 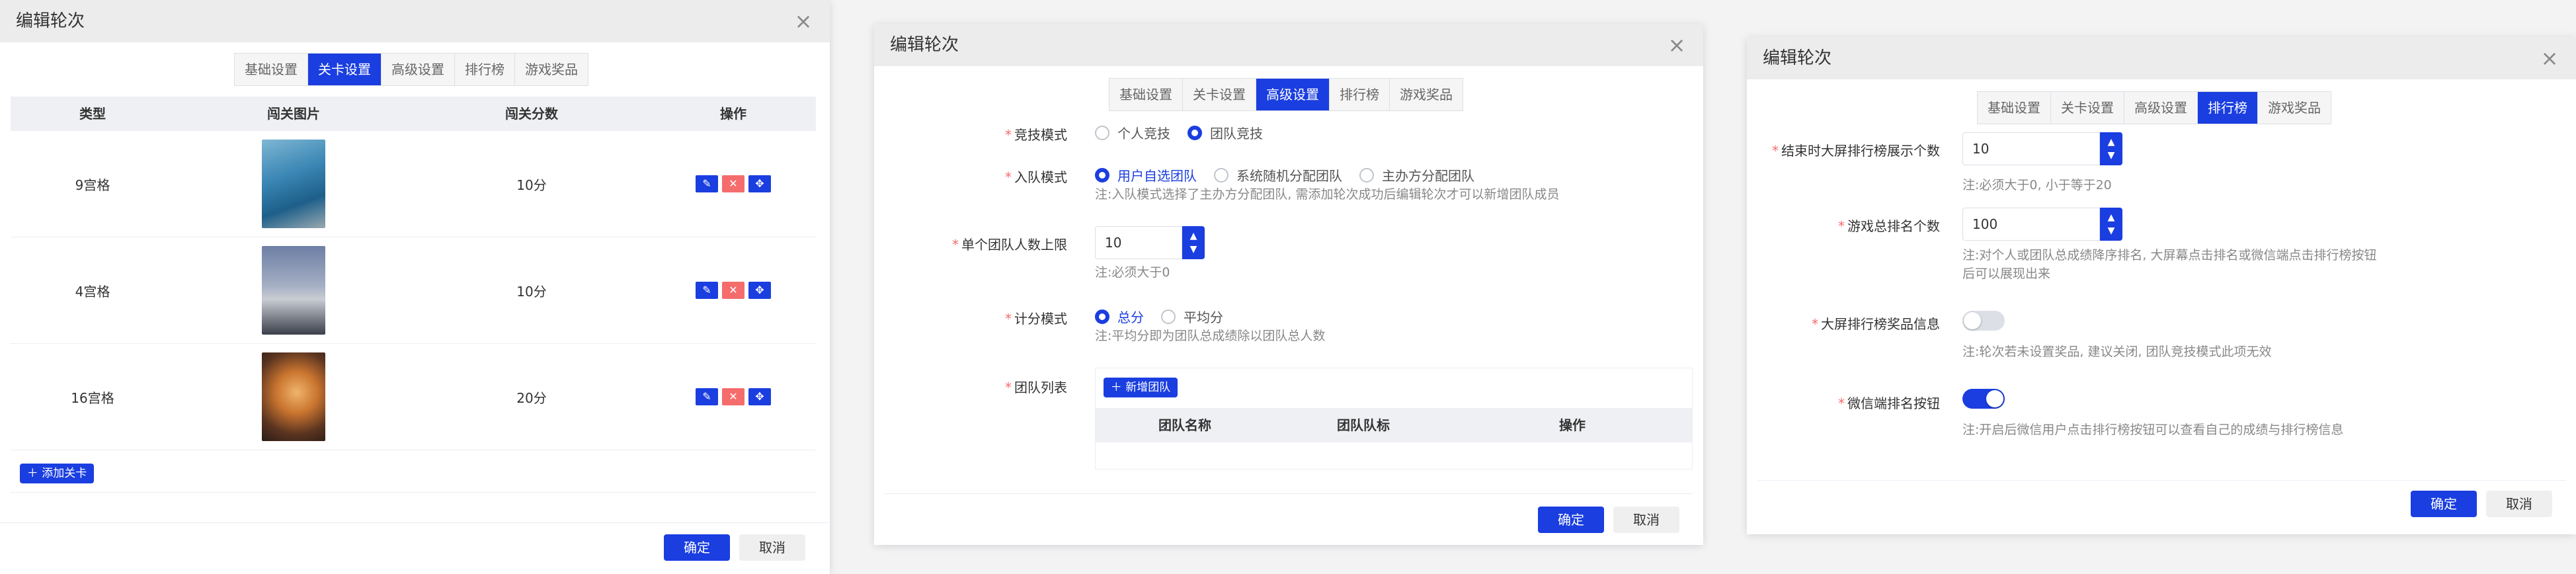 I want to click on total-rank-input: 100, so click(x=2031, y=224).